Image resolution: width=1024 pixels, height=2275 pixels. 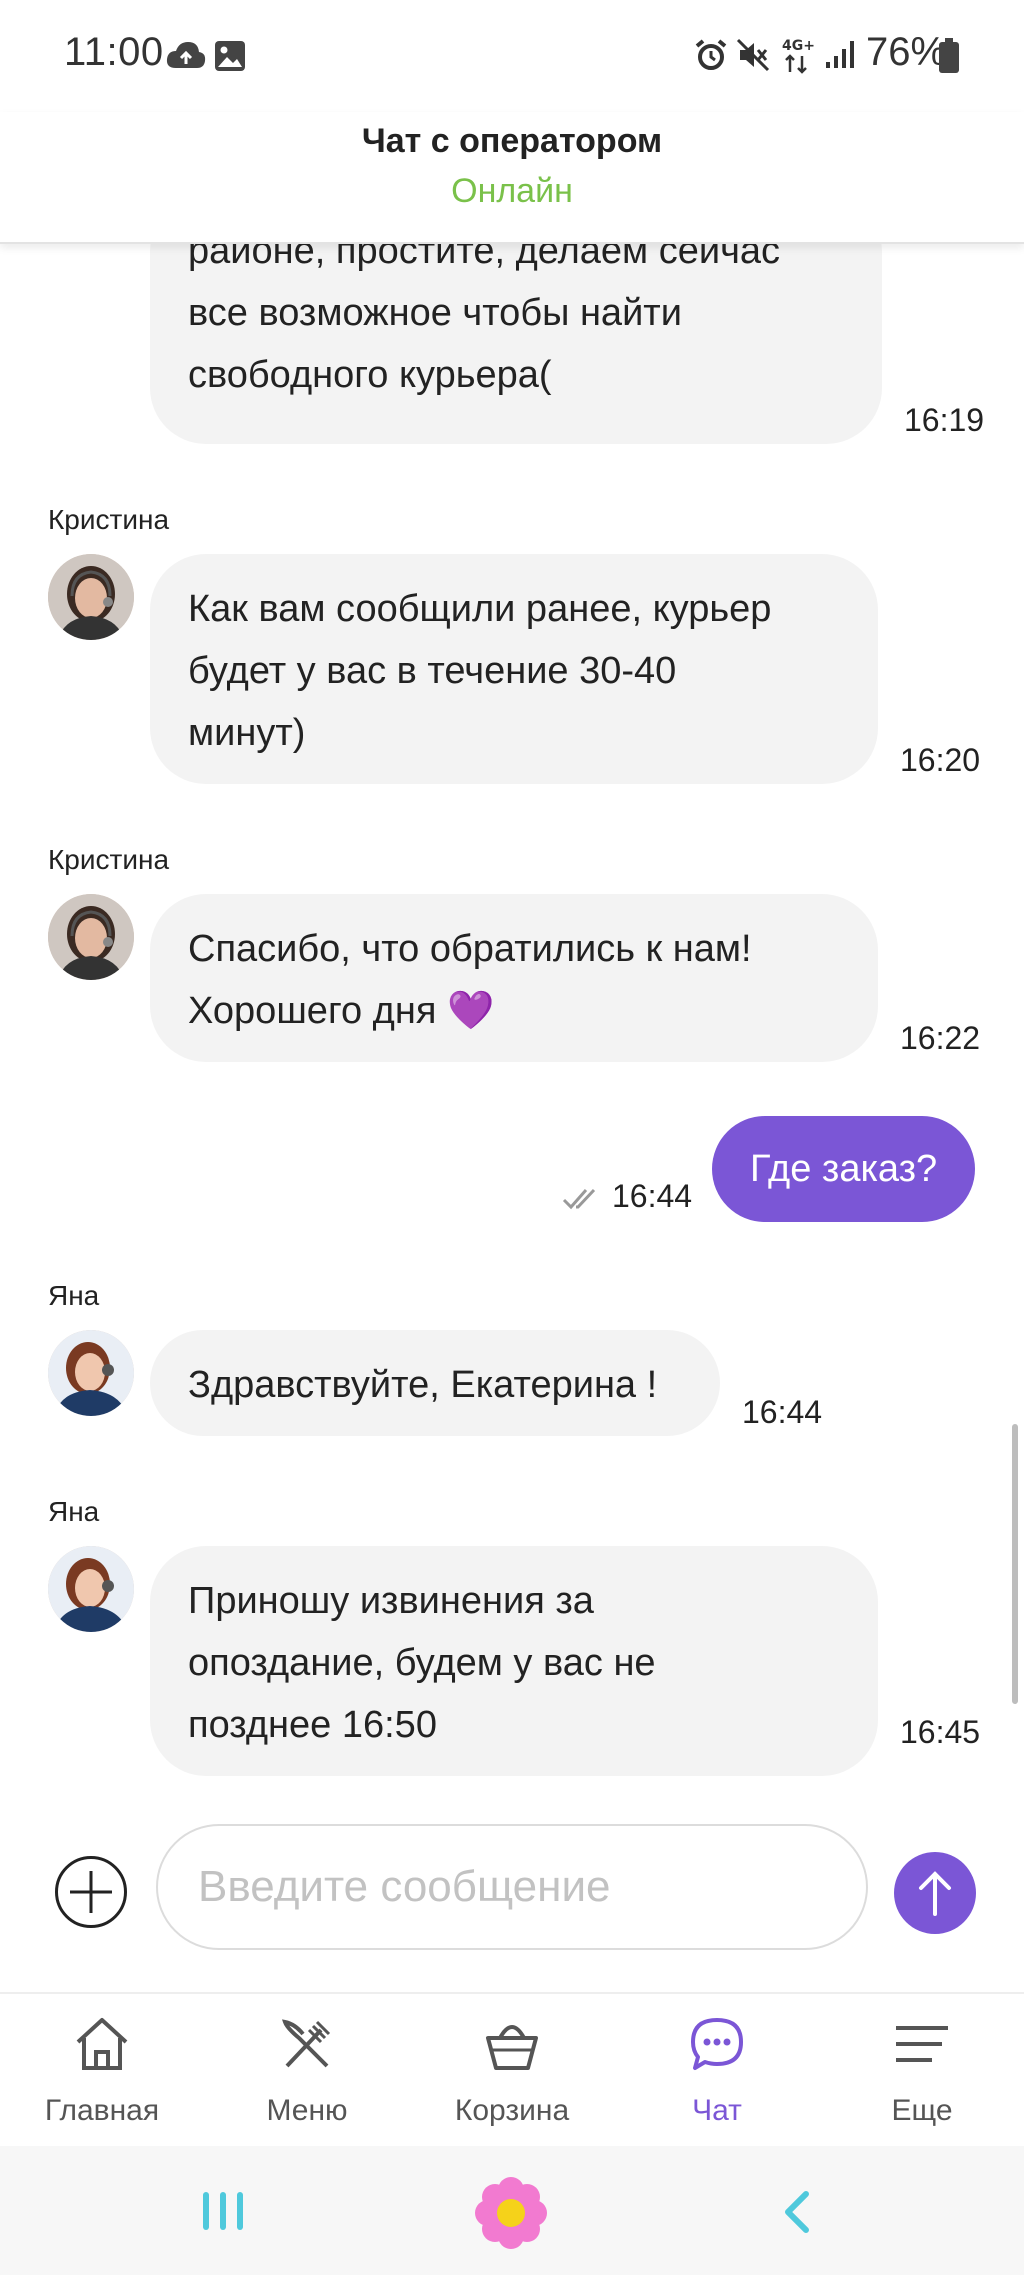 I want to click on message-composer, so click(x=512, y=1904).